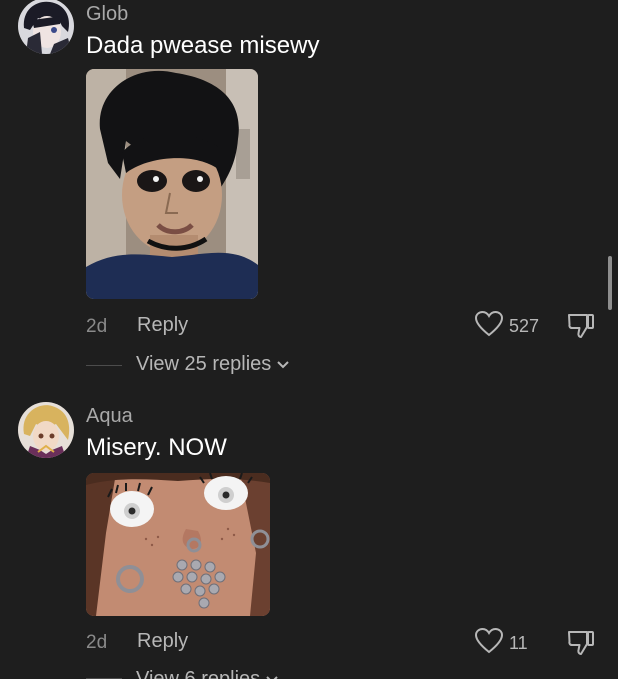 The height and width of the screenshot is (679, 618). I want to click on like-count: 11, so click(518, 643).